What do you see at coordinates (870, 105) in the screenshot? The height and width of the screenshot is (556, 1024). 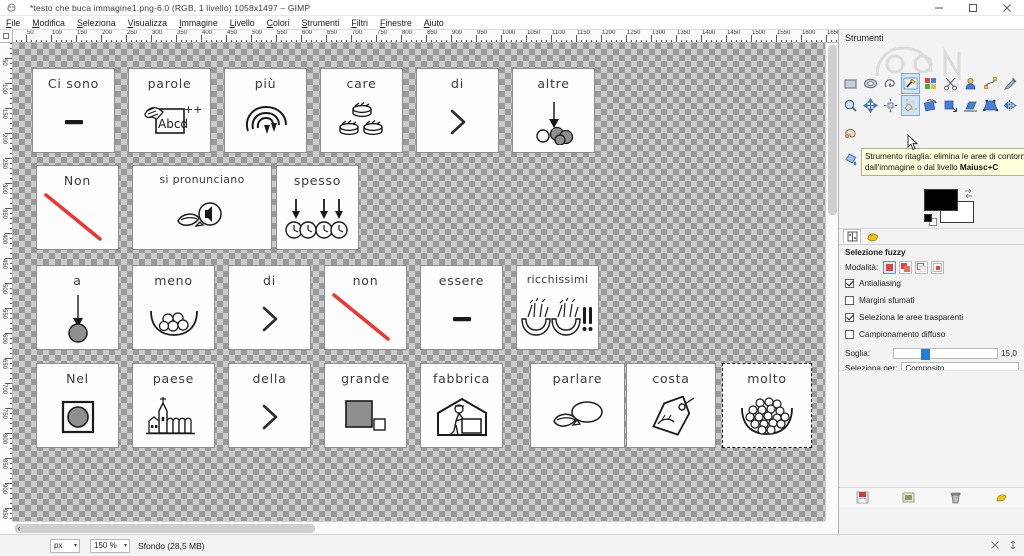 I see `move-tool` at bounding box center [870, 105].